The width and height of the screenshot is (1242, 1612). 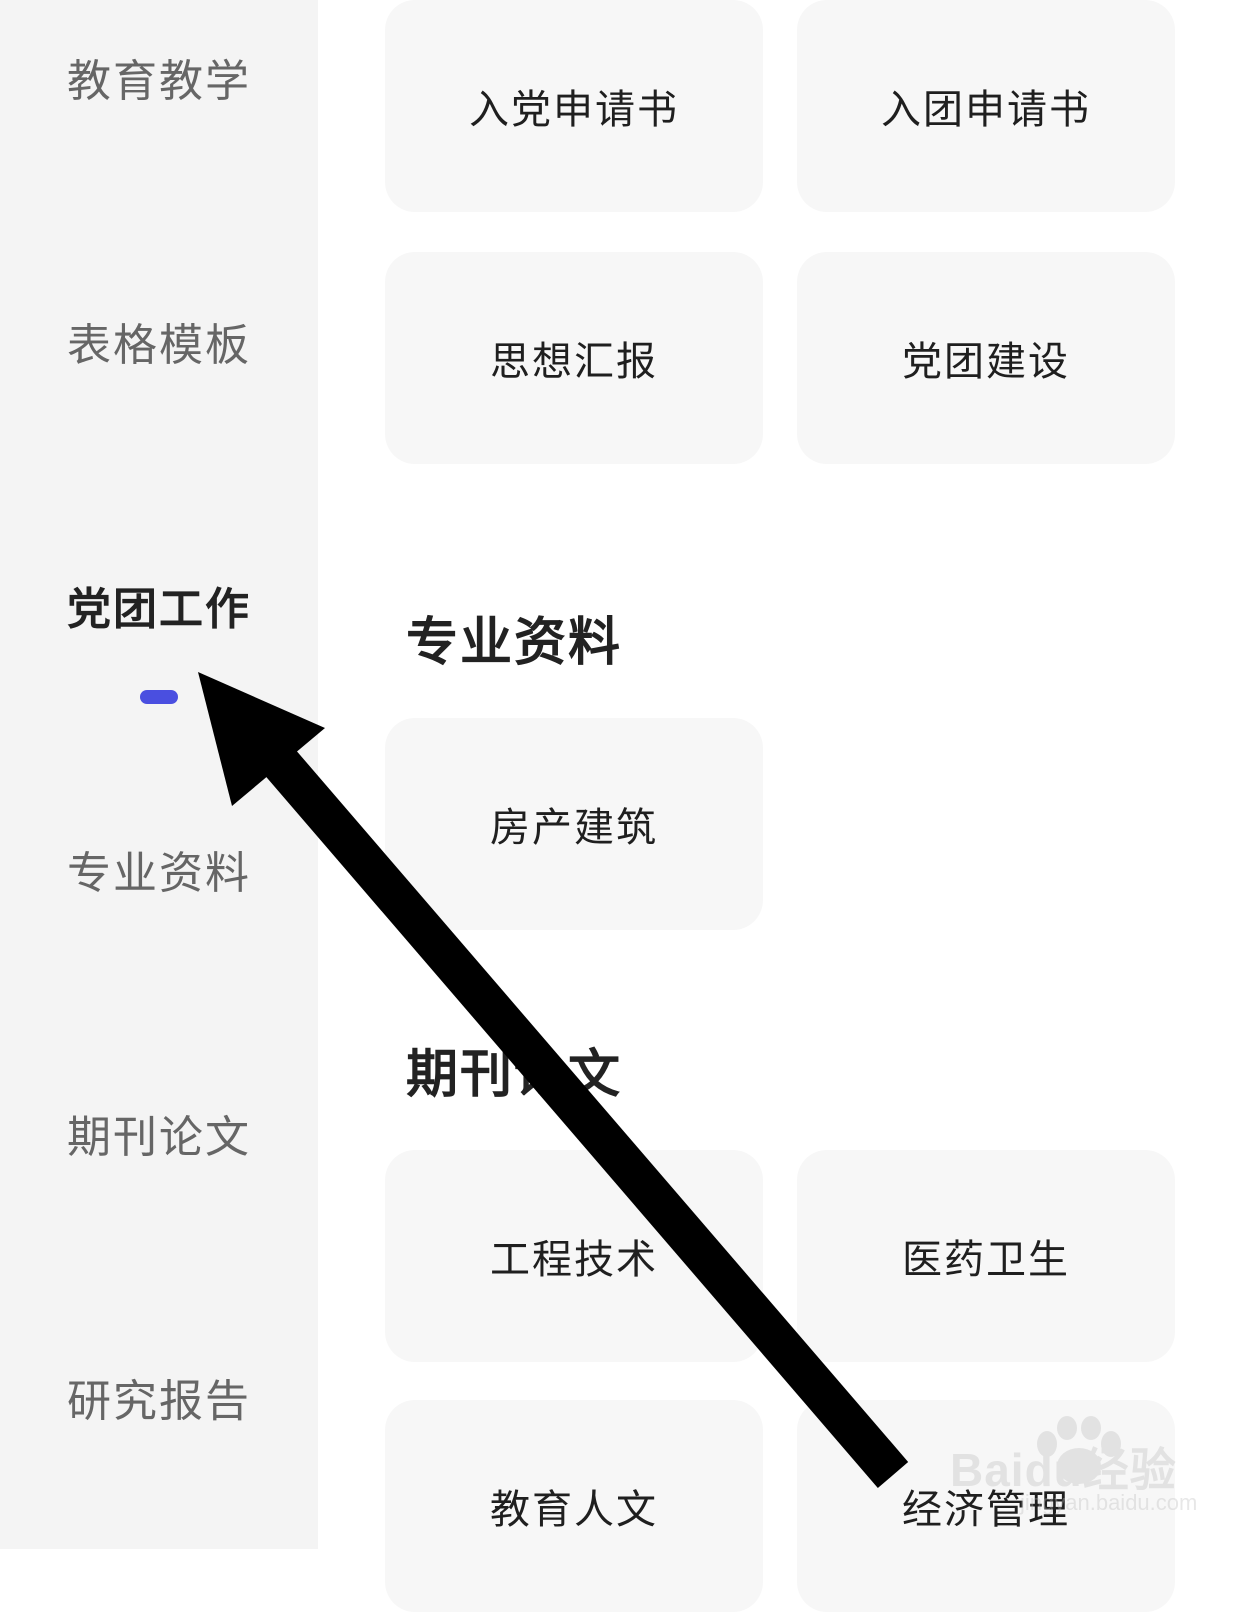 What do you see at coordinates (574, 358) in the screenshot?
I see `card-thought-report: 思想汇报` at bounding box center [574, 358].